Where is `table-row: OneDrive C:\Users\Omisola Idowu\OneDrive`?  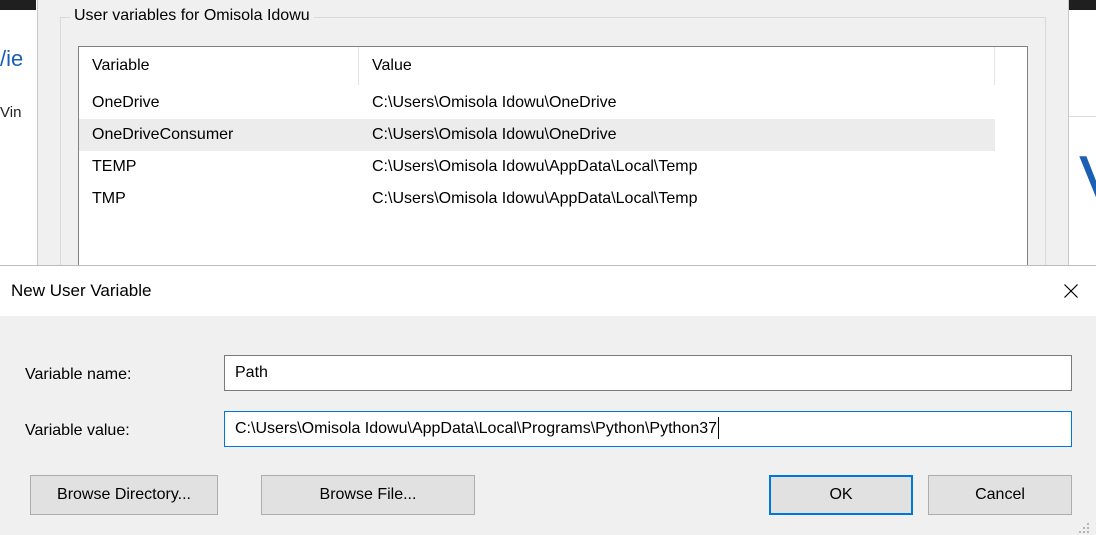
table-row: OneDrive C:\Users\Omisola Idowu\OneDrive is located at coordinates (537, 103).